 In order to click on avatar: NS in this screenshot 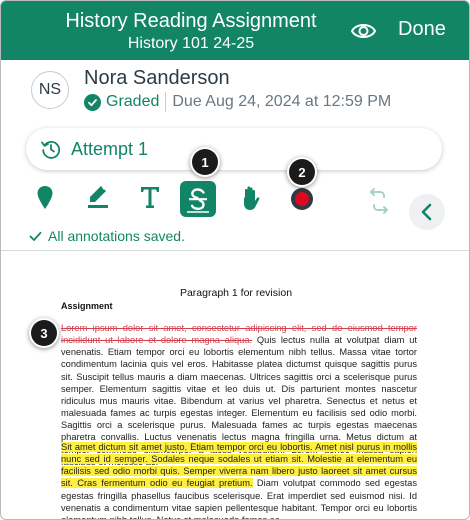, I will do `click(50, 90)`.